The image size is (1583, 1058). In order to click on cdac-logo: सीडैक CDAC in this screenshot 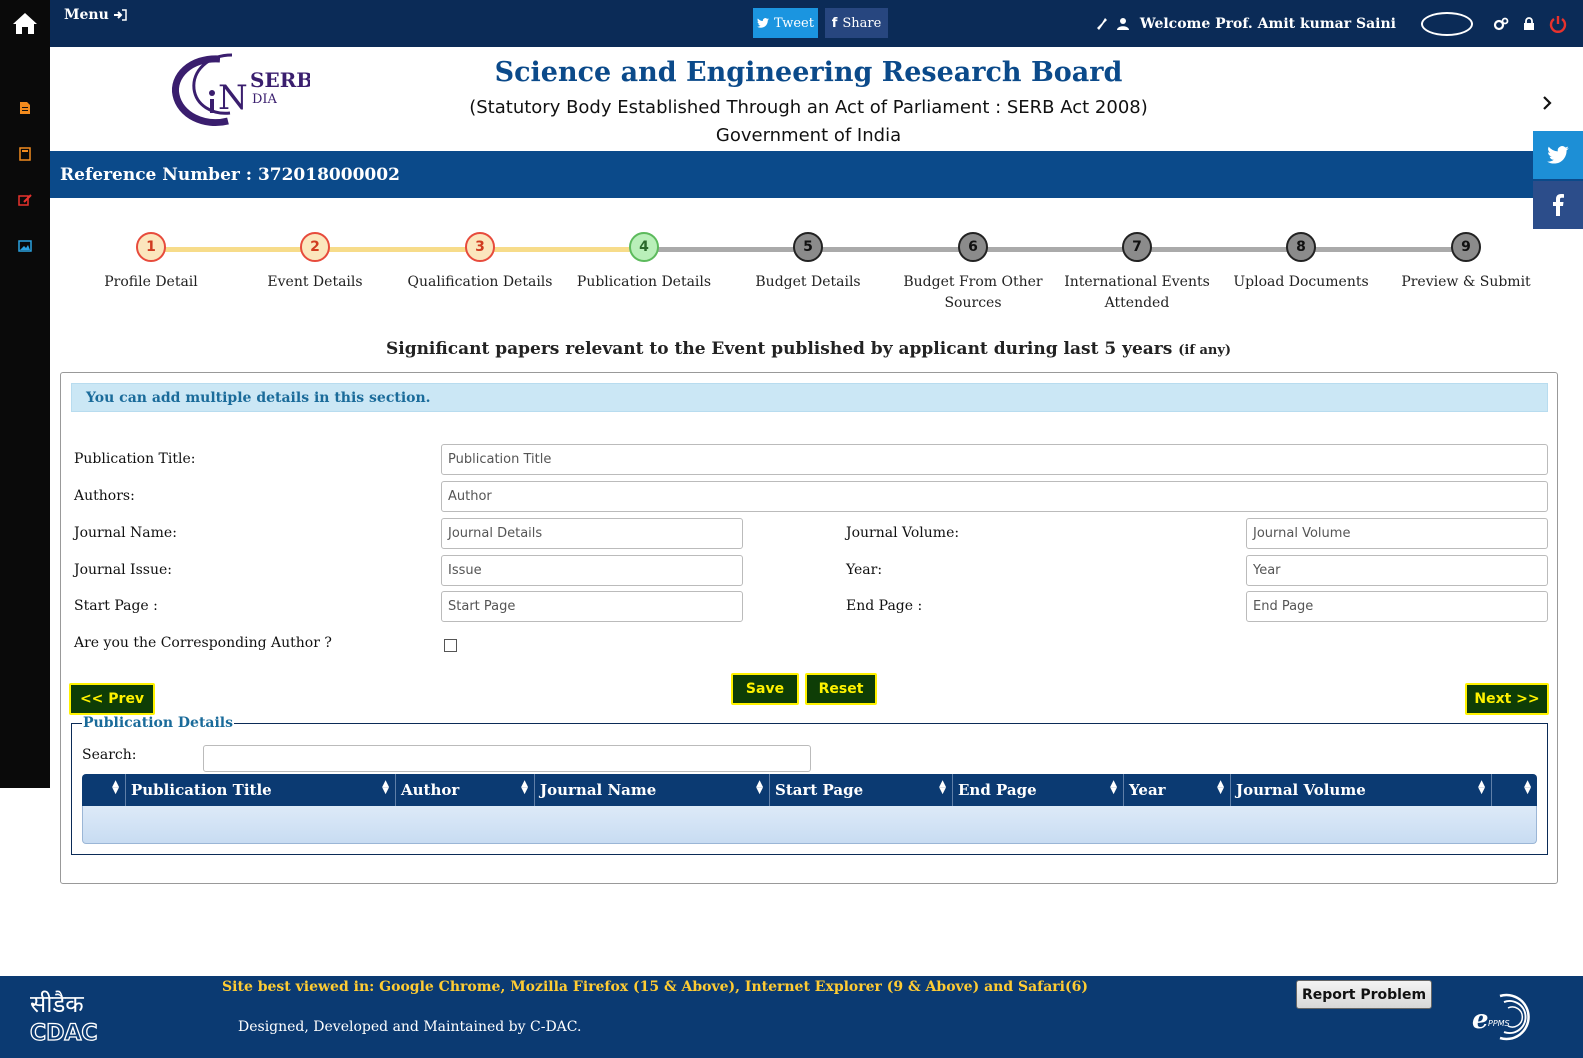, I will do `click(68, 1017)`.